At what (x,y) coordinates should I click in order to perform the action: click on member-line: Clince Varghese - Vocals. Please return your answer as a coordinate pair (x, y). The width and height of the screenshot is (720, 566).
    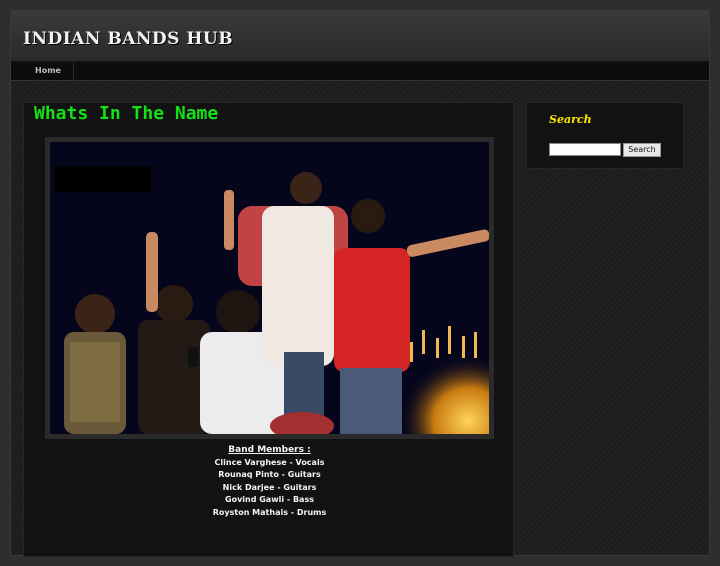
    Looking at the image, I should click on (269, 462).